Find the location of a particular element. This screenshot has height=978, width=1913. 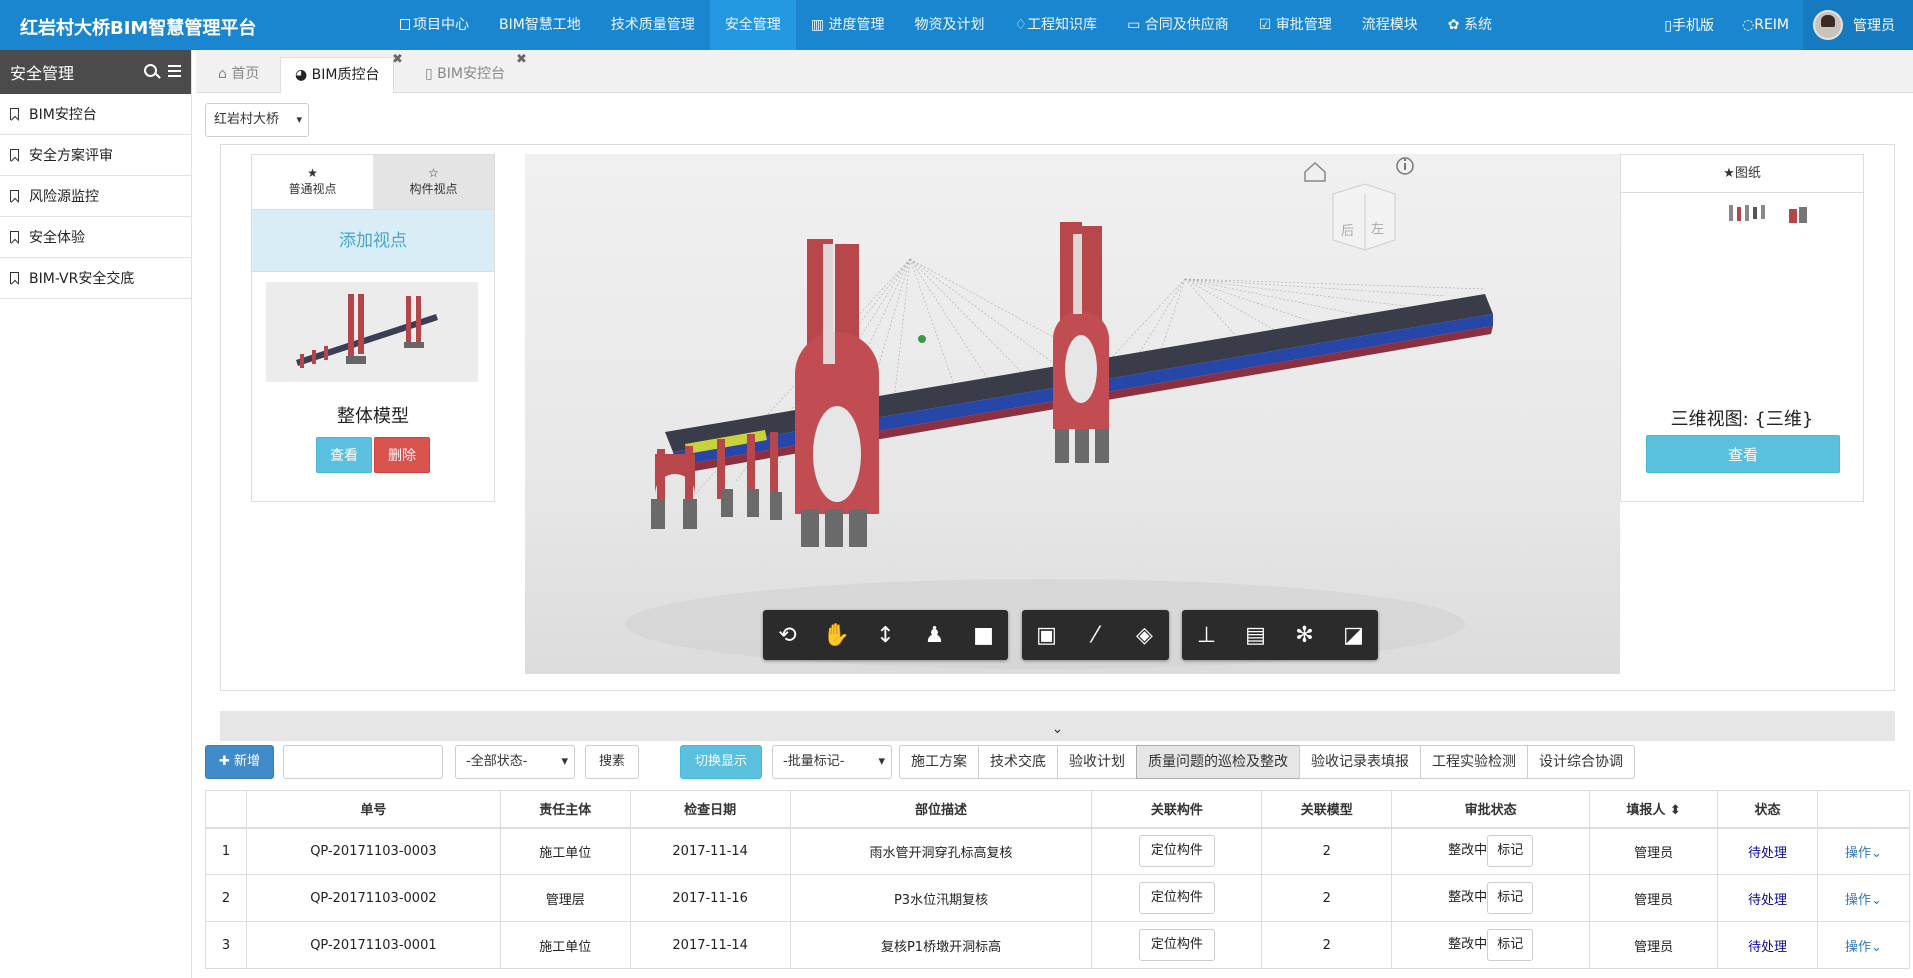

collapse-toggle: ⌄ is located at coordinates (1057, 726).